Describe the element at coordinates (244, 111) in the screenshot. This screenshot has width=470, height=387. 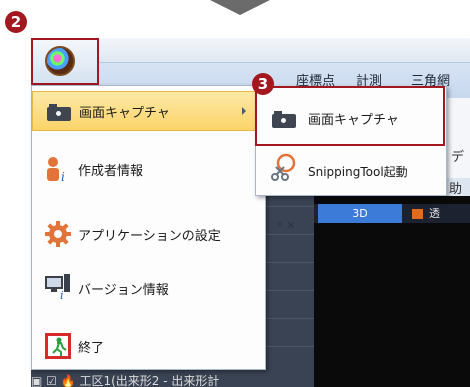
I see `chevron-right-icon` at that location.